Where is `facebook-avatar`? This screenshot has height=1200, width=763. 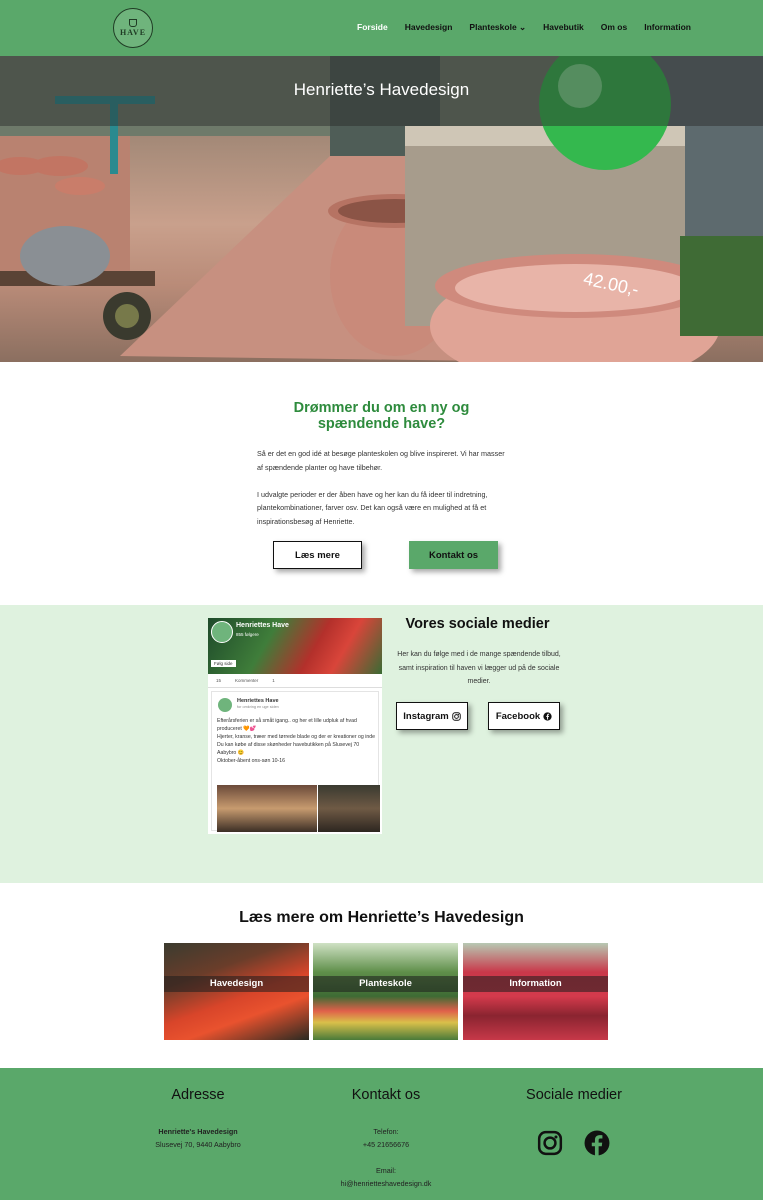 facebook-avatar is located at coordinates (222, 632).